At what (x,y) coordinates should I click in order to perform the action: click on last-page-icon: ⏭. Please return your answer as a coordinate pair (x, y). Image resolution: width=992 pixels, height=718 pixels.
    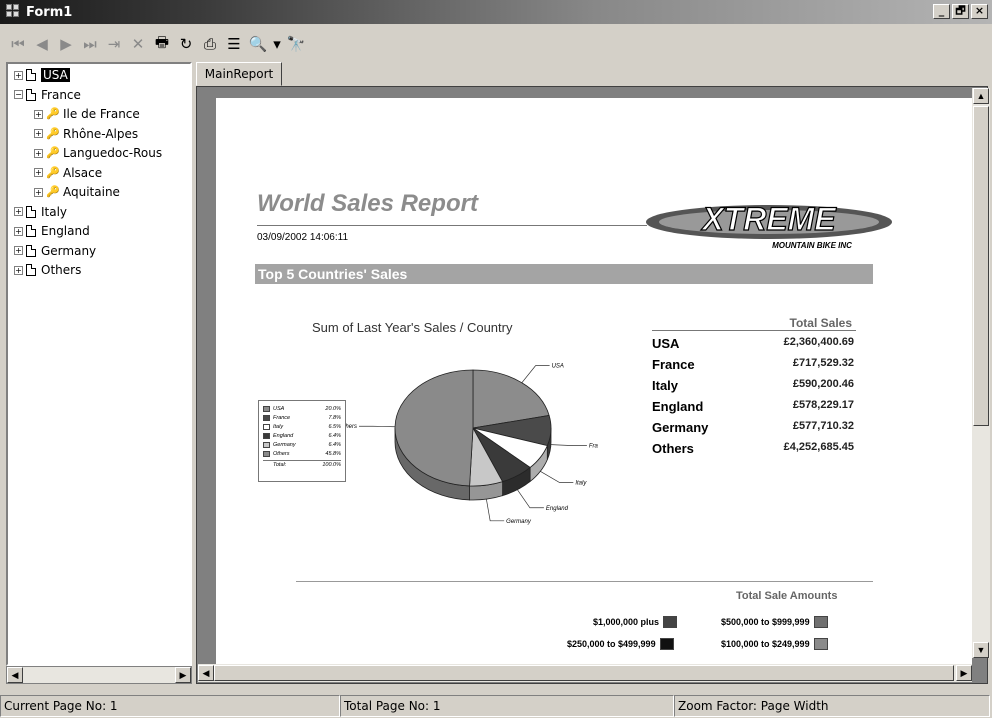
    Looking at the image, I should click on (90, 44).